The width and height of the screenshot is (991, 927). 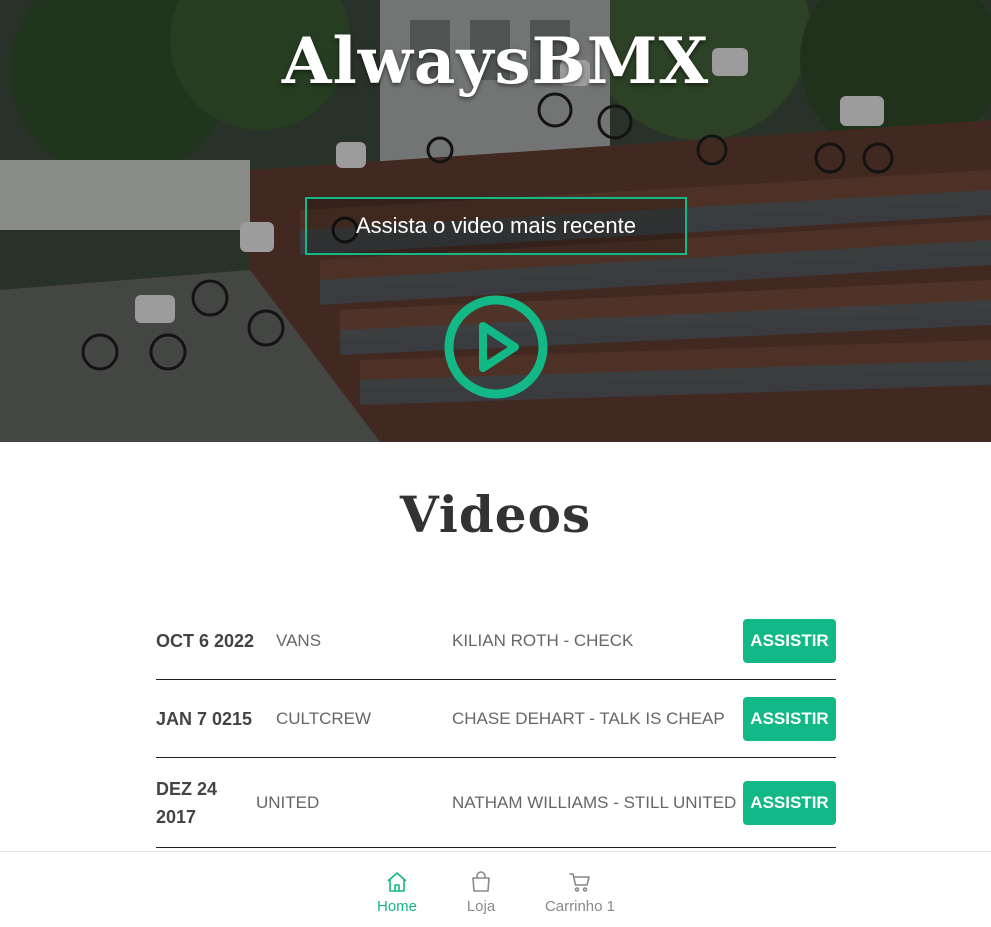 I want to click on video-title: KILIAN ROTH - CHECK, so click(x=543, y=640).